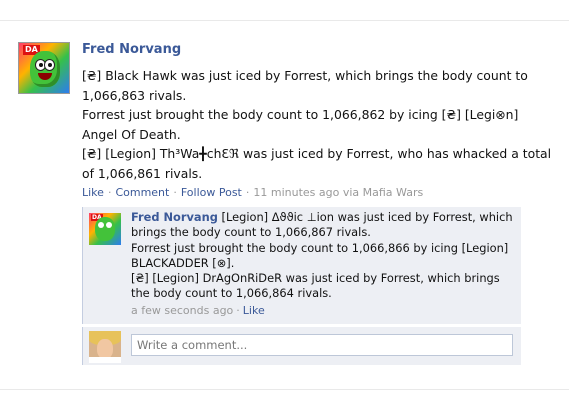  I want to click on post-author-name: Fred Norvang, so click(131, 49).